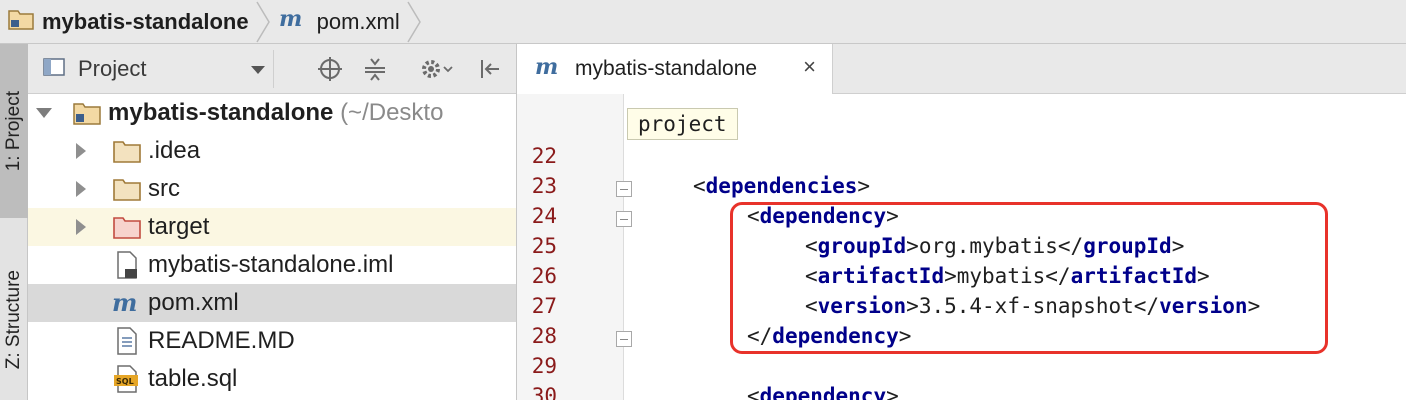 Image resolution: width=1406 pixels, height=400 pixels. What do you see at coordinates (193, 302) in the screenshot?
I see `tree-item-label: pom.xml` at bounding box center [193, 302].